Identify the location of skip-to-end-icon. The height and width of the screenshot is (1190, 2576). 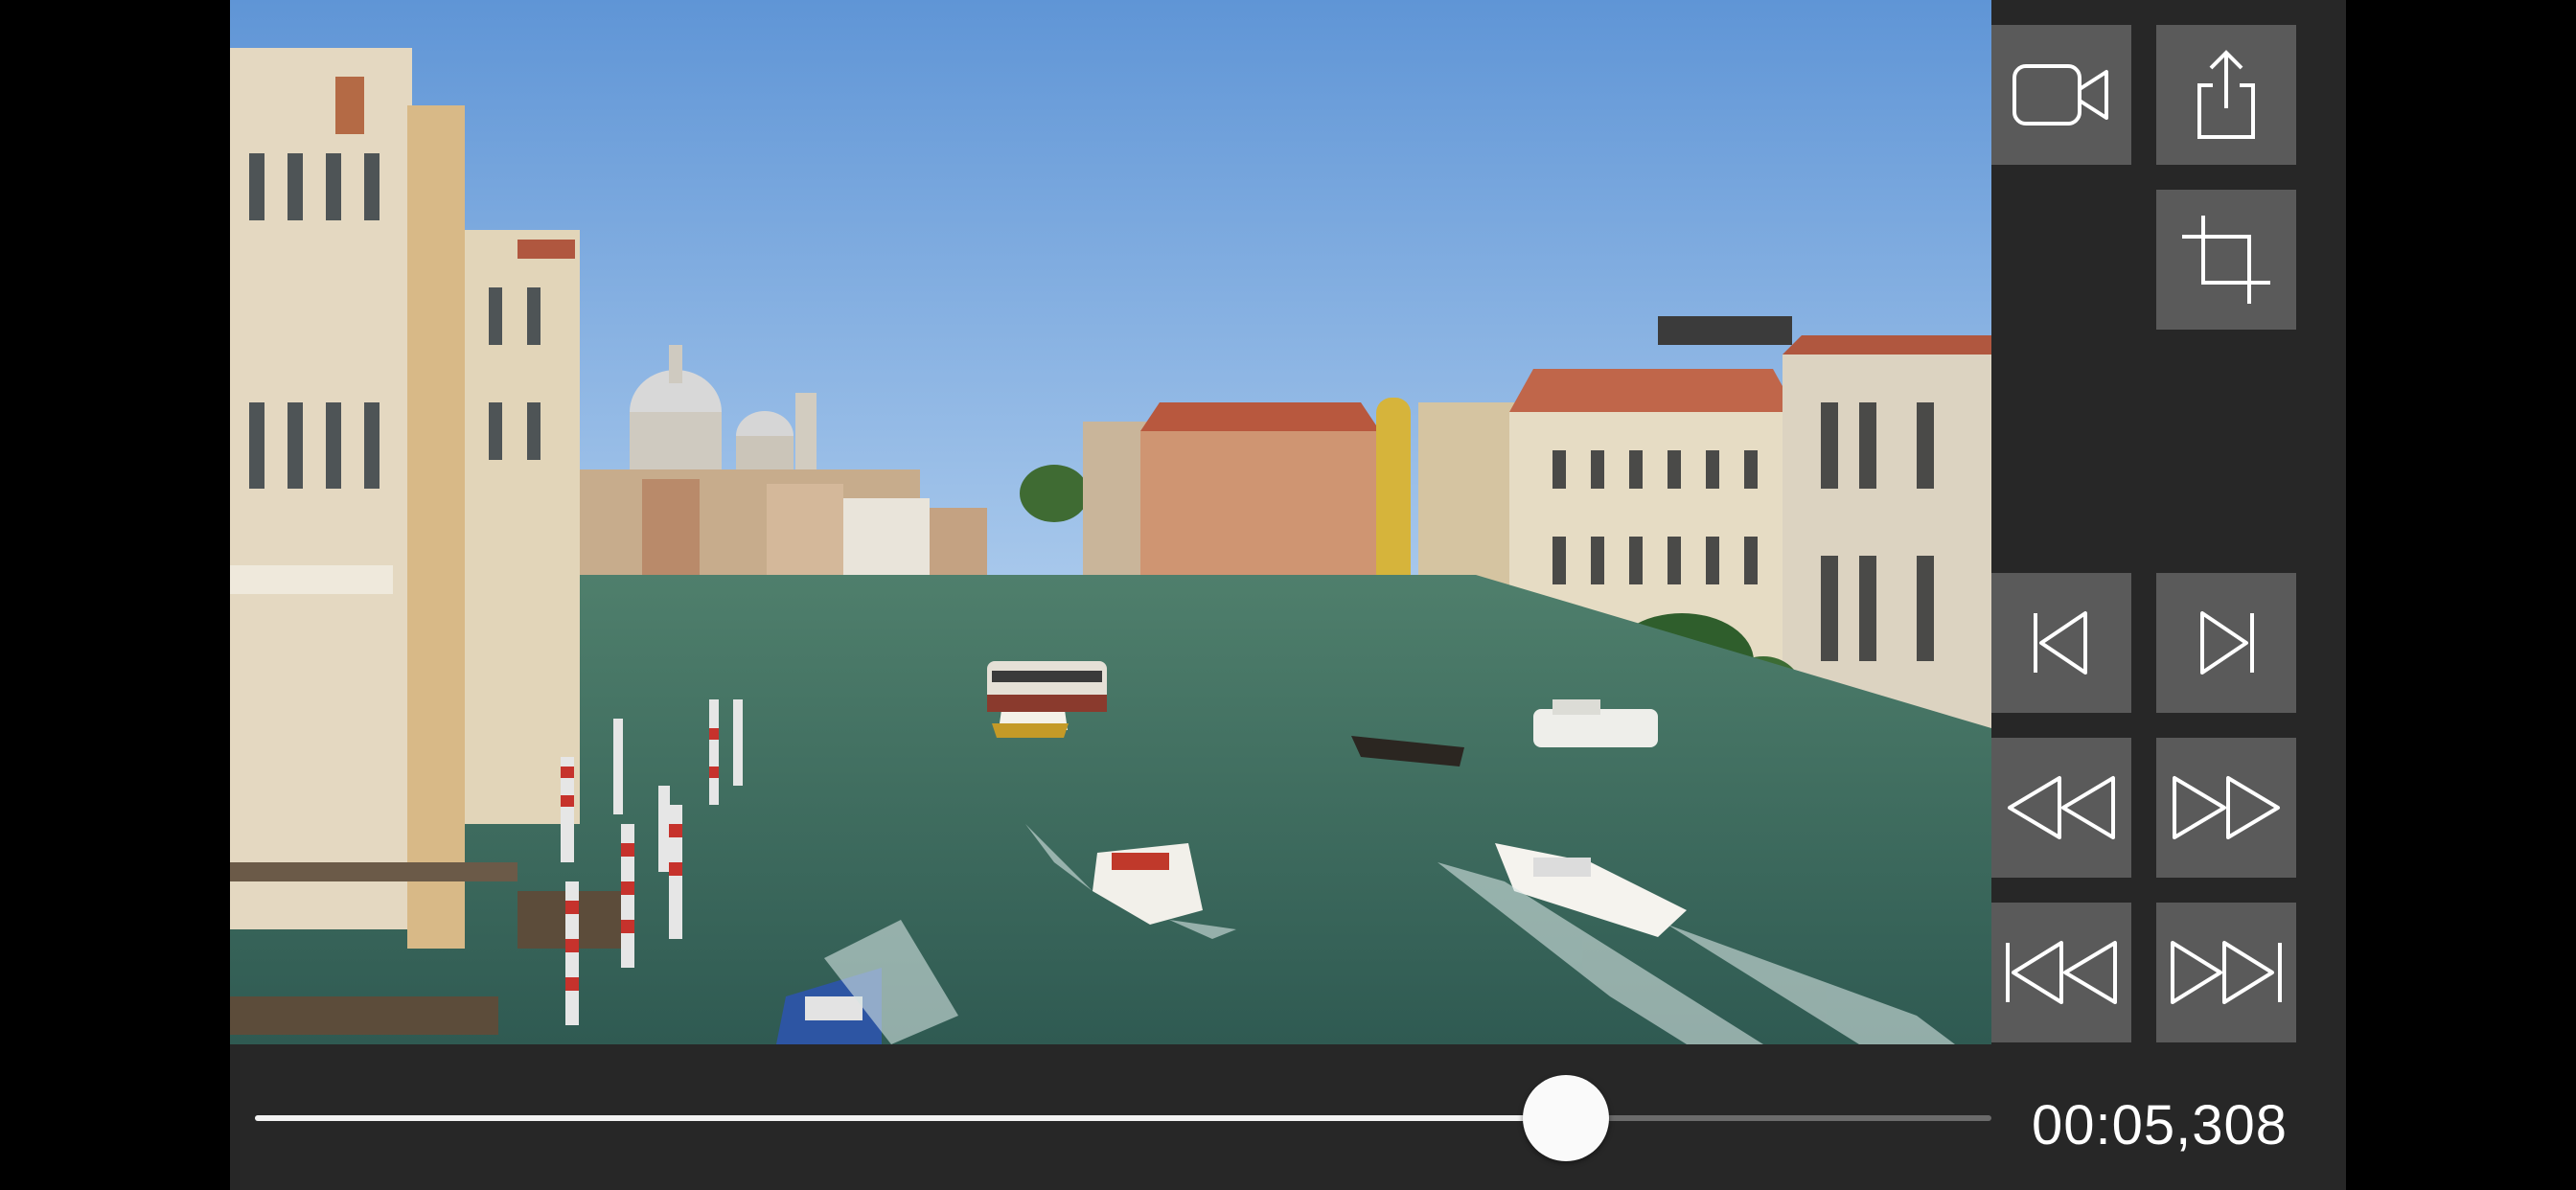
(2226, 973).